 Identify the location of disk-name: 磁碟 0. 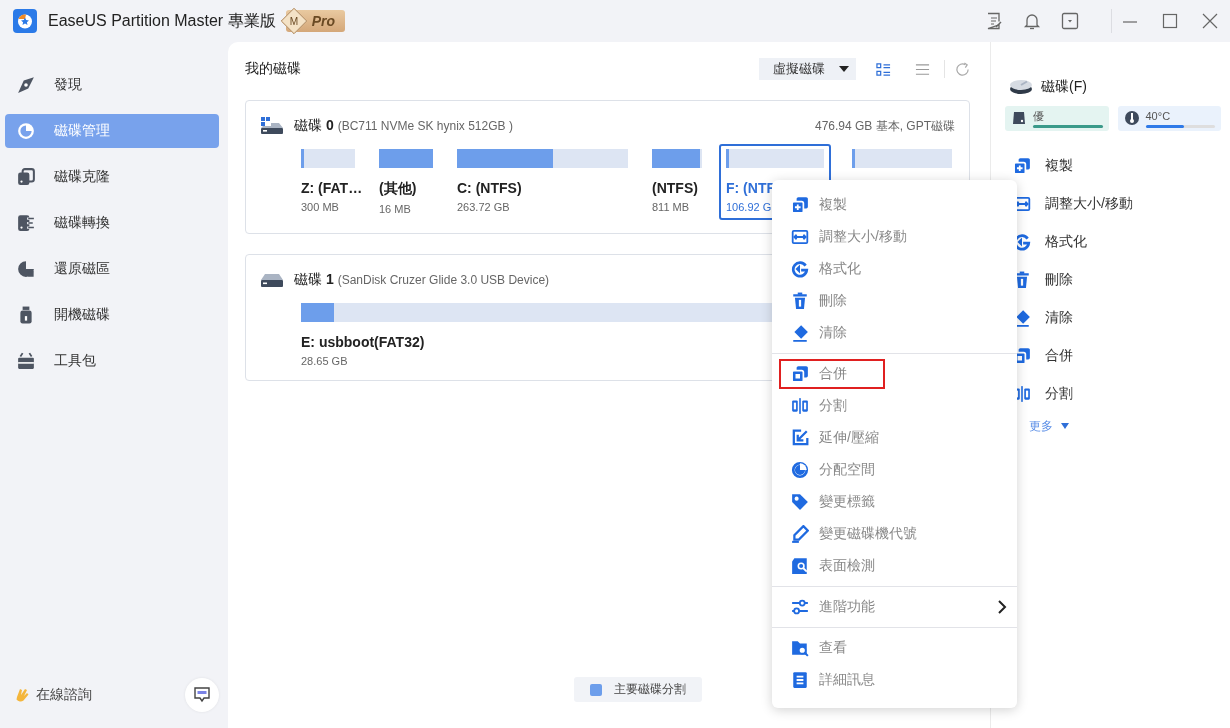
(314, 126).